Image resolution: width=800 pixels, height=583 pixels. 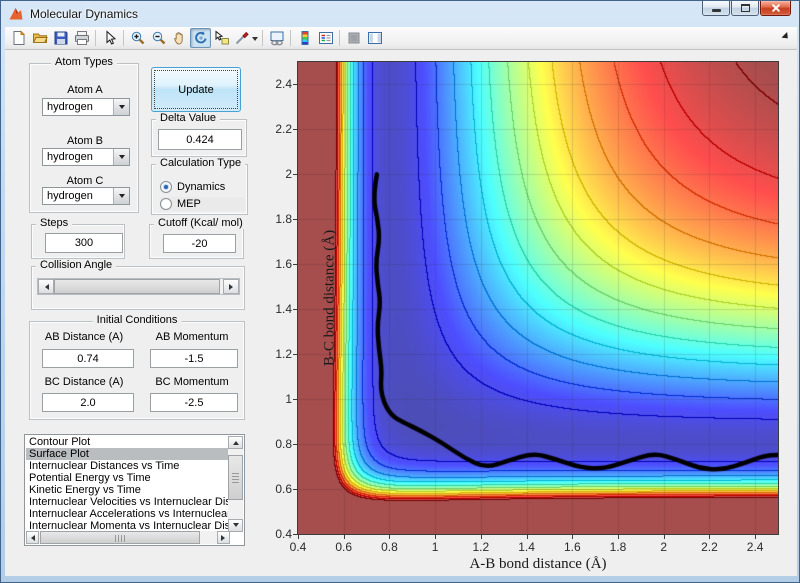 I want to click on ab-distance-field, so click(x=88, y=358).